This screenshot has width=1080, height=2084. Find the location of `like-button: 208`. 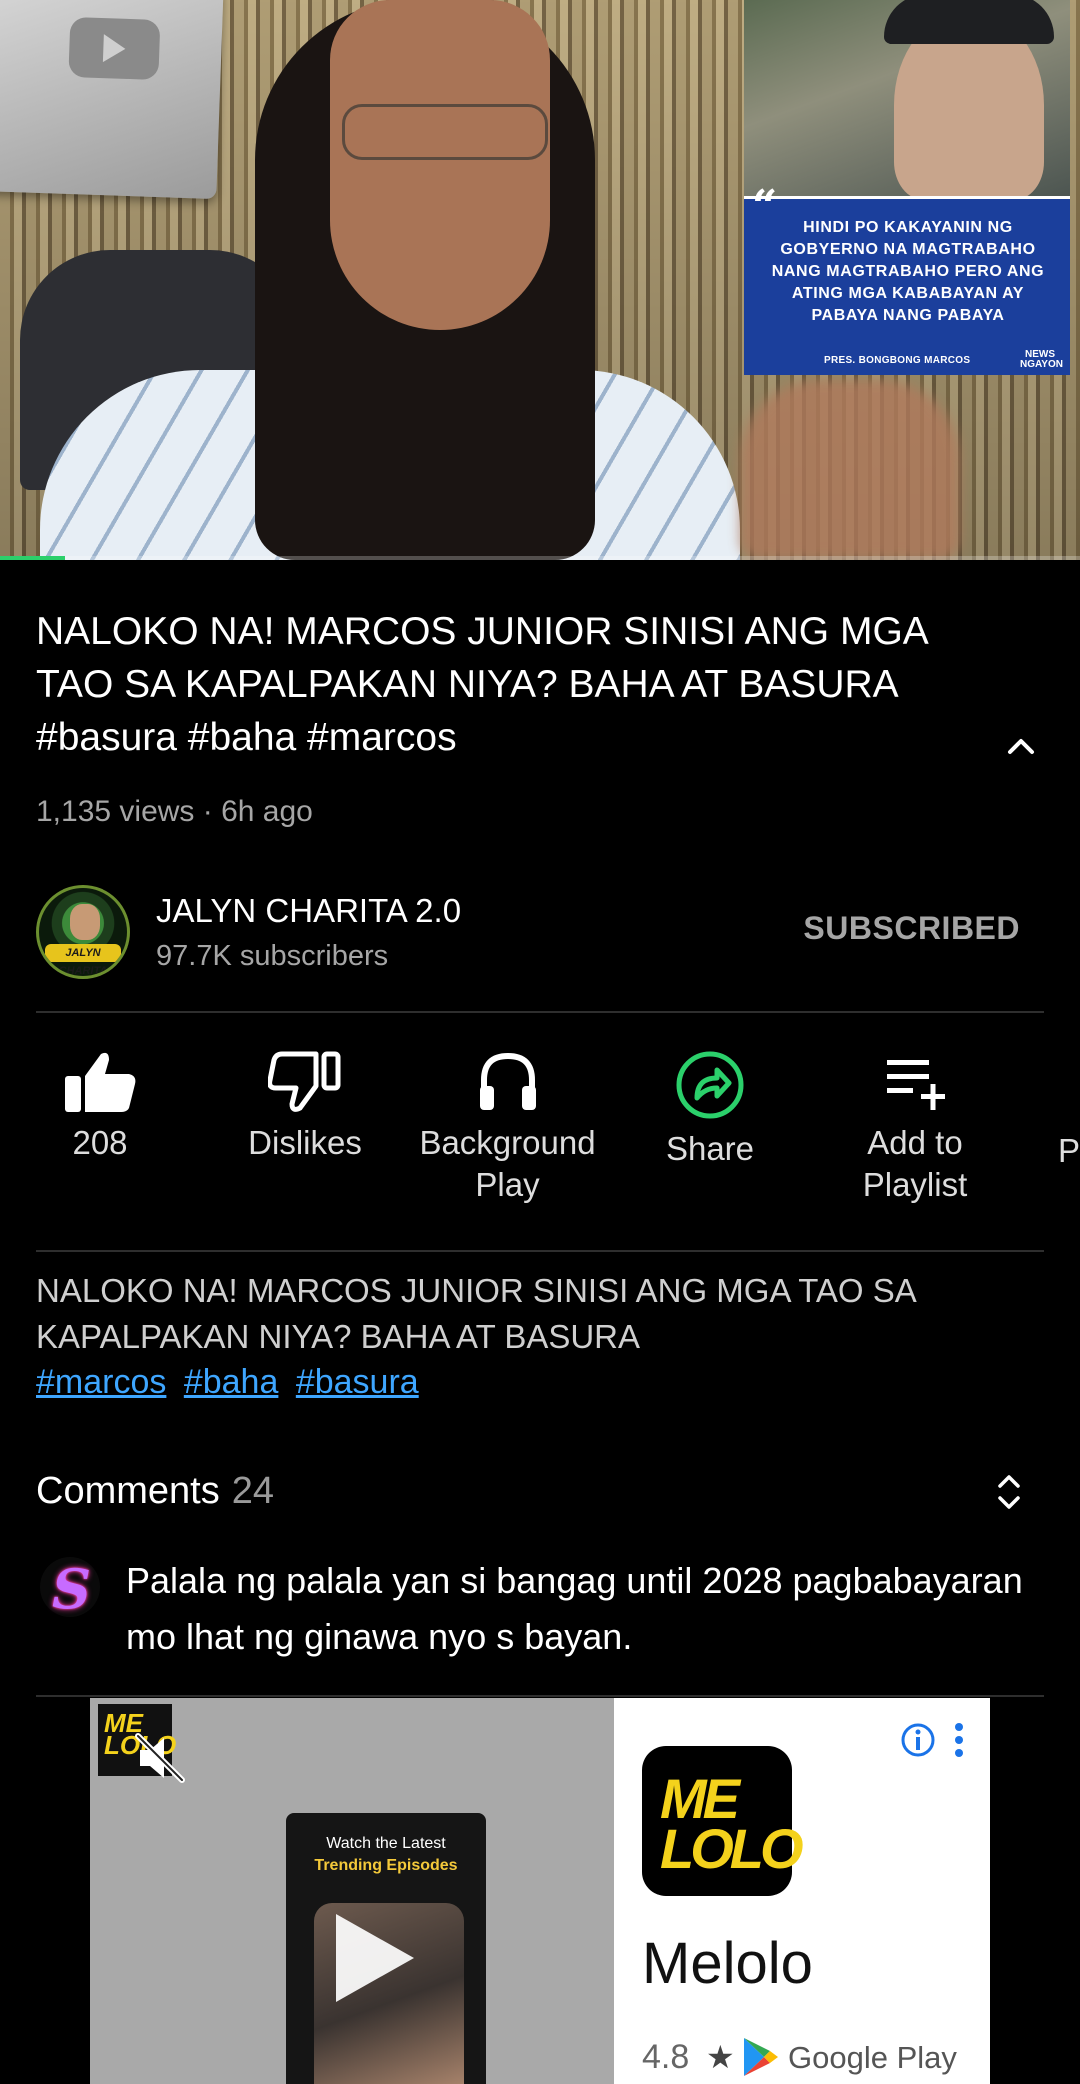

like-button: 208 is located at coordinates (100, 1107).